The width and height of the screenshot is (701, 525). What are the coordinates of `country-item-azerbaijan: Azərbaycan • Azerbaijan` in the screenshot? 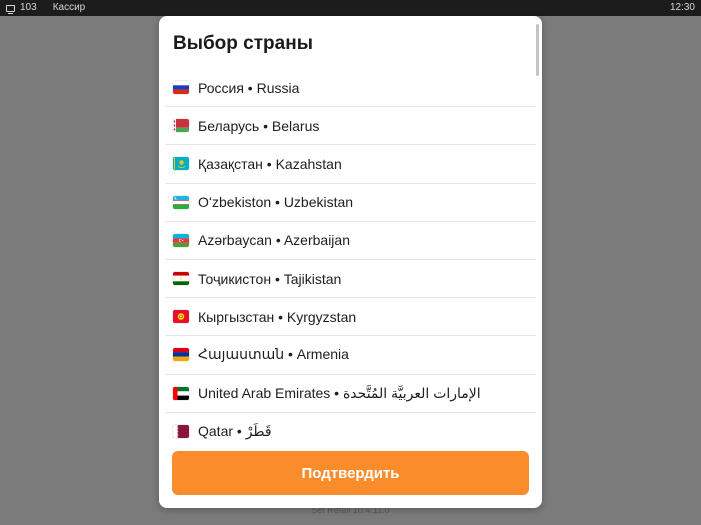 It's located at (350, 241).